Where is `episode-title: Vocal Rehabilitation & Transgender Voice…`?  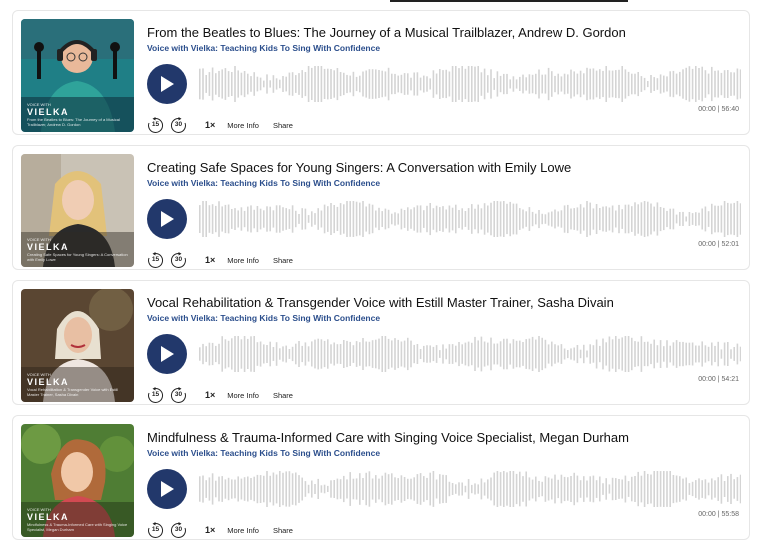
episode-title: Vocal Rehabilitation & Transgender Voice… is located at coordinates (380, 302).